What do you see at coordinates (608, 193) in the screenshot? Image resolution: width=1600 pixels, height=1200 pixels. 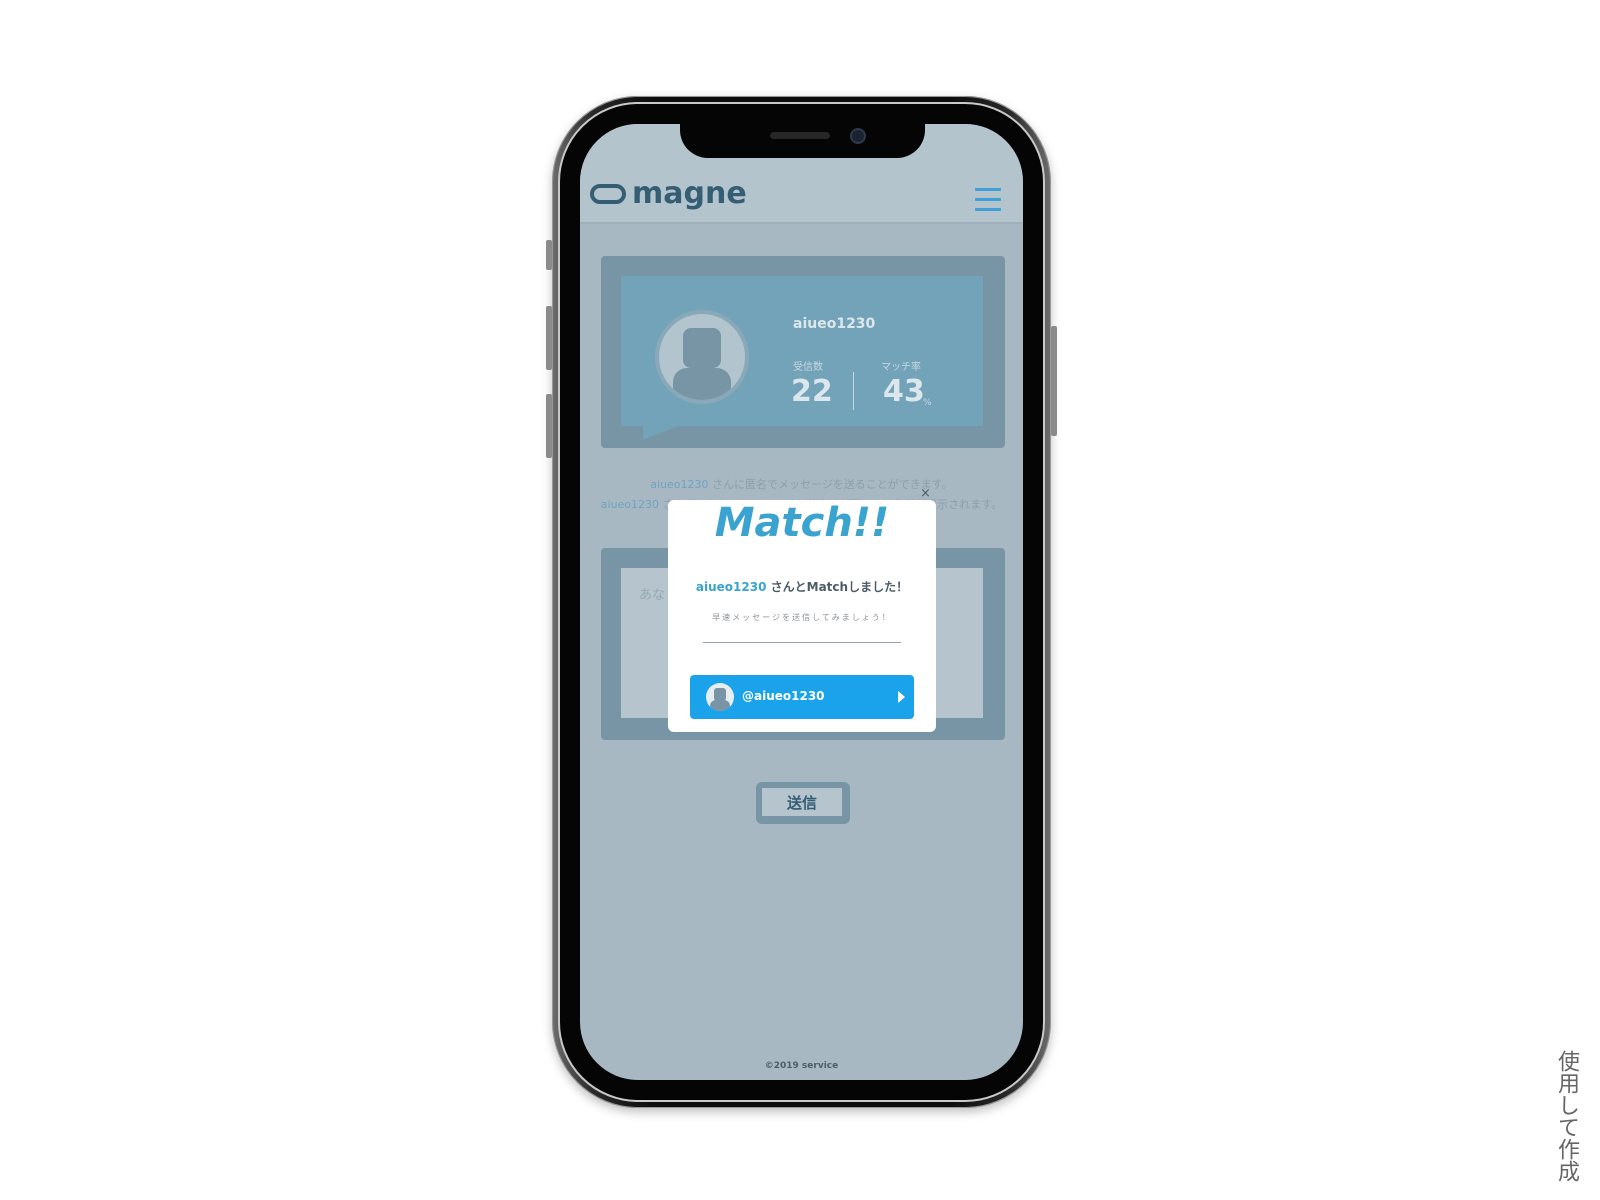 I see `magnet-logo-icon` at bounding box center [608, 193].